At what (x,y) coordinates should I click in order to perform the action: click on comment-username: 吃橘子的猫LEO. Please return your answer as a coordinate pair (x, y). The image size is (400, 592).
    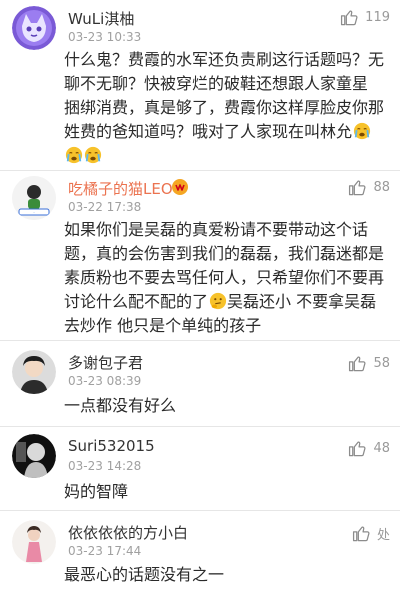
    Looking at the image, I should click on (120, 188).